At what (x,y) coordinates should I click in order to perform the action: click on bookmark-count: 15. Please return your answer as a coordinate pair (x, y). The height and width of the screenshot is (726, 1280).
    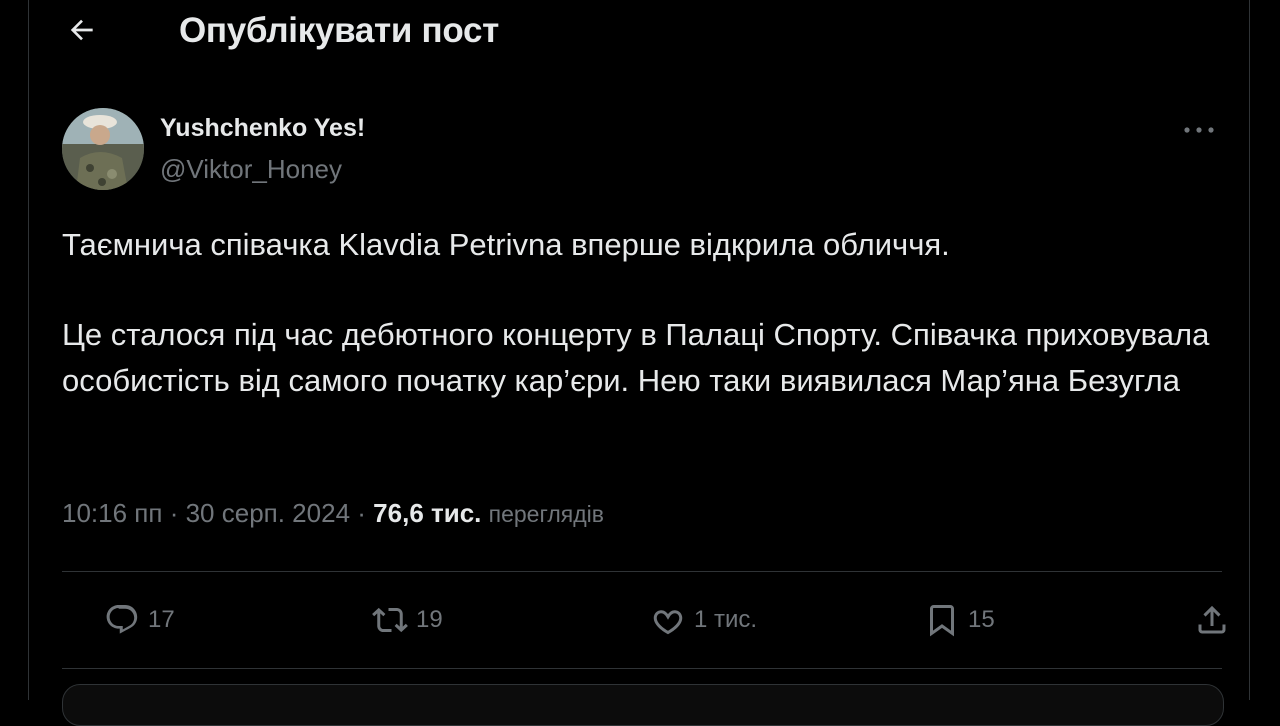
    Looking at the image, I should click on (981, 619).